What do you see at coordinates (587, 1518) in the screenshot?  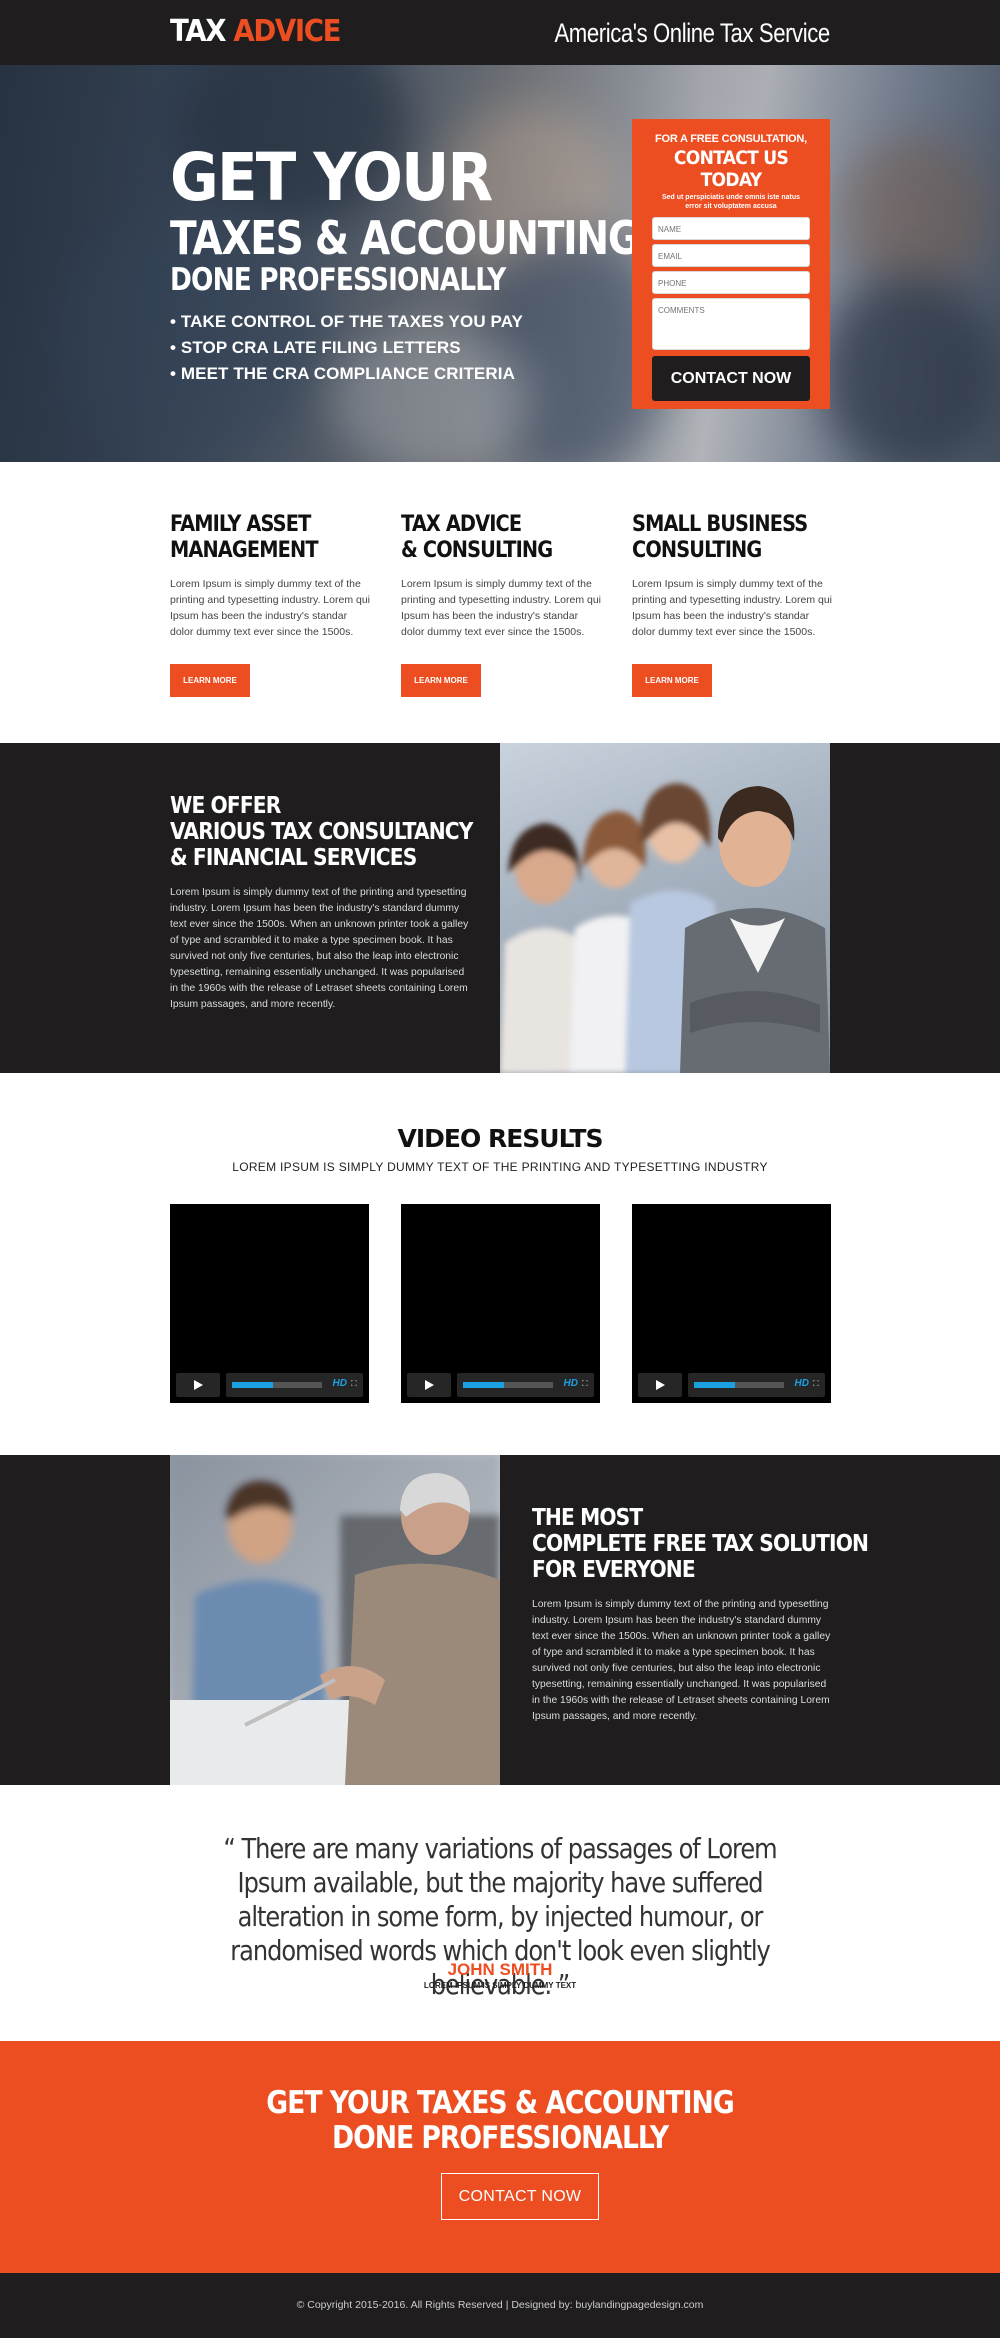 I see `solution-heading-line1: THE MOST` at bounding box center [587, 1518].